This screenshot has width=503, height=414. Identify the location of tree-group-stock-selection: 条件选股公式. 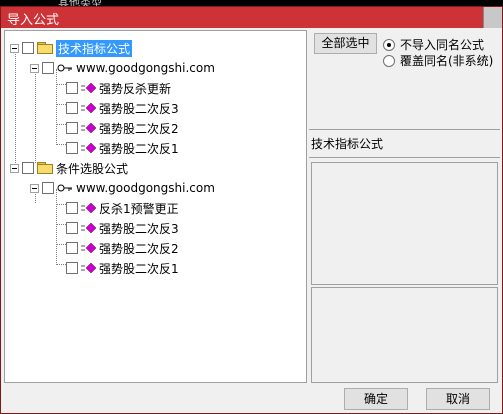
(69, 168).